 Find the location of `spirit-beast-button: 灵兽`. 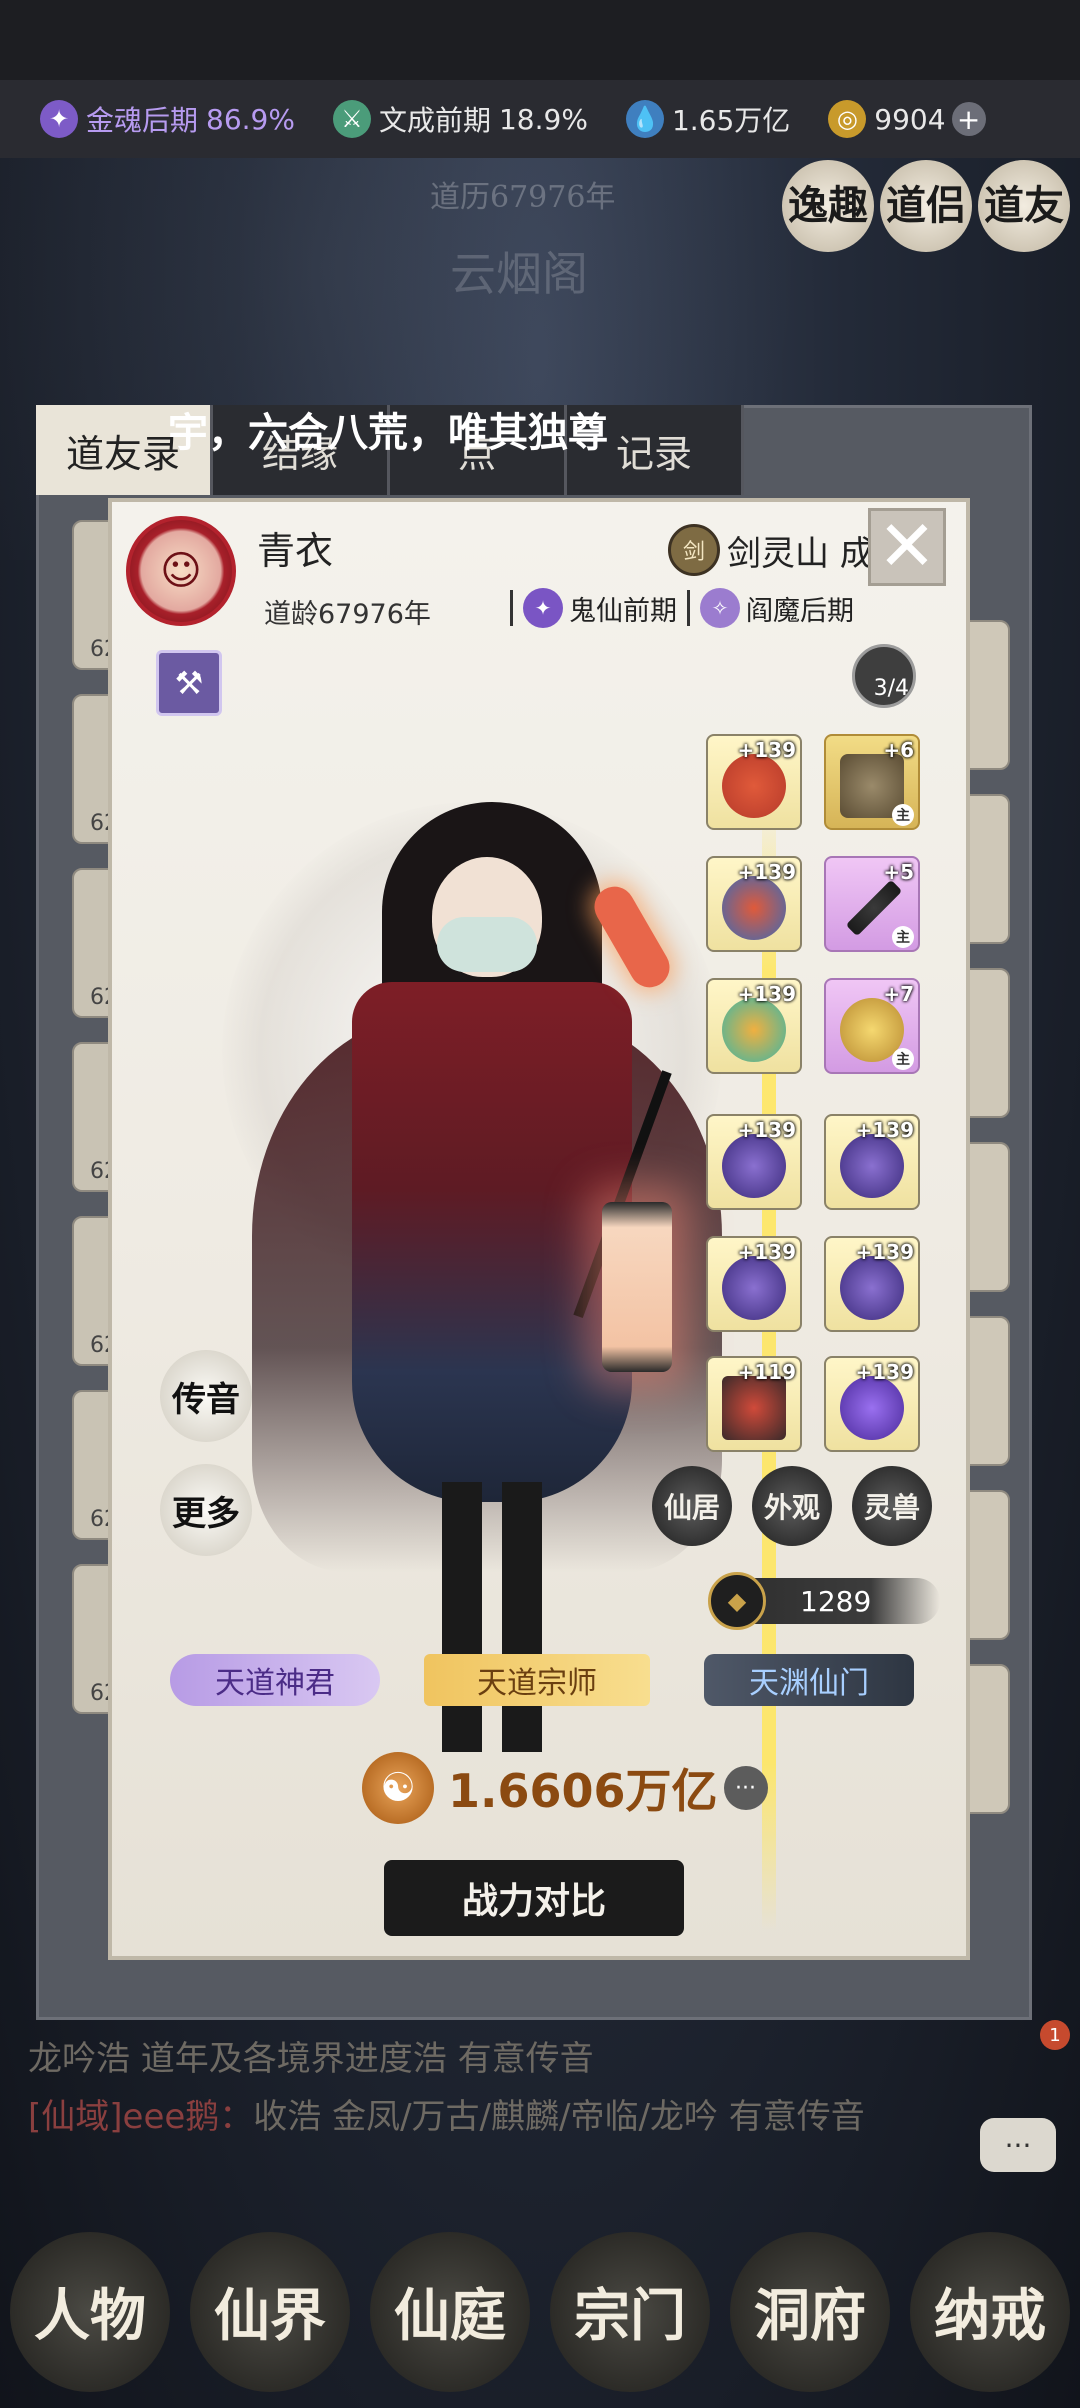

spirit-beast-button: 灵兽 is located at coordinates (892, 1506).